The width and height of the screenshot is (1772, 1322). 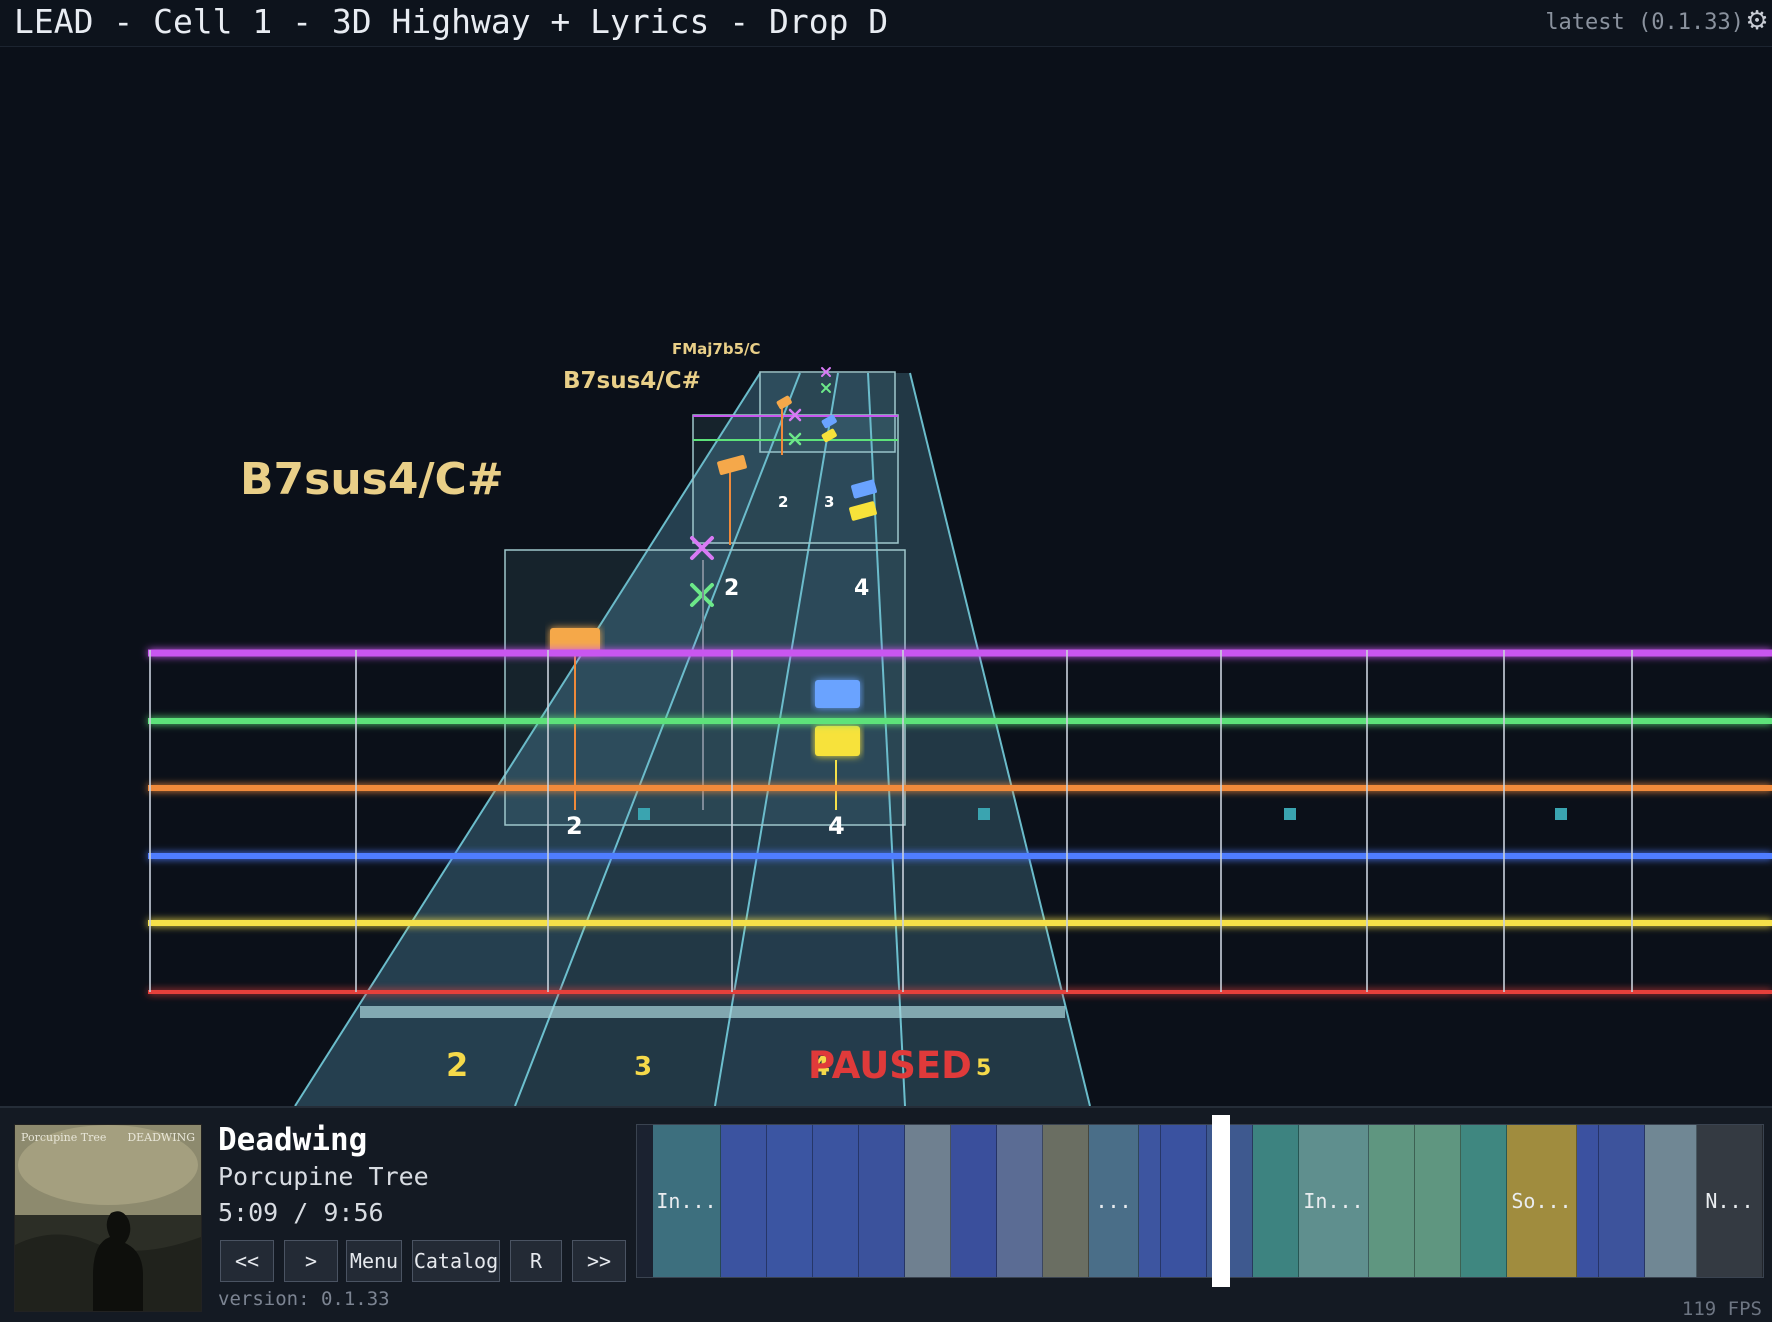 What do you see at coordinates (1644, 22) in the screenshot?
I see `version-tag: latest (0.1.33)` at bounding box center [1644, 22].